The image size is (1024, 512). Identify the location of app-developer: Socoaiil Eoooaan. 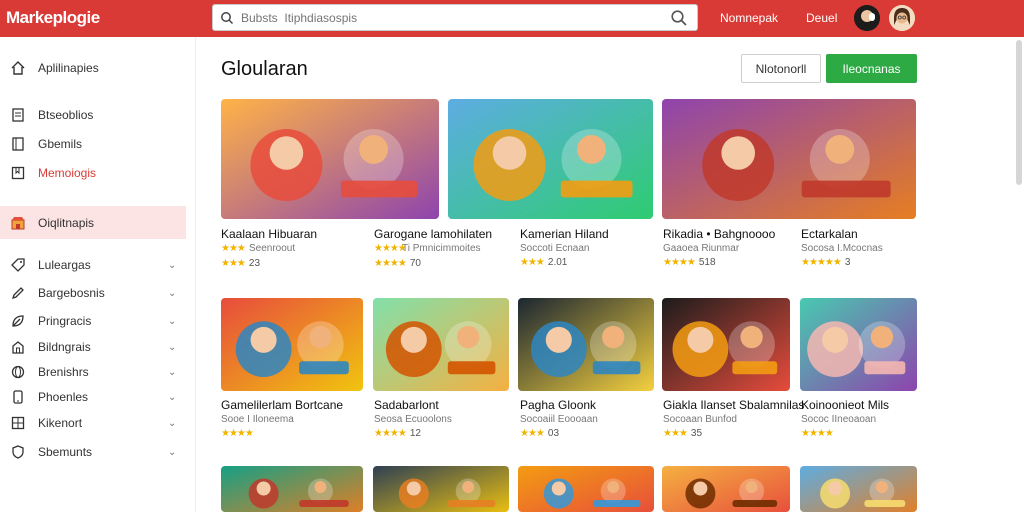
(559, 419).